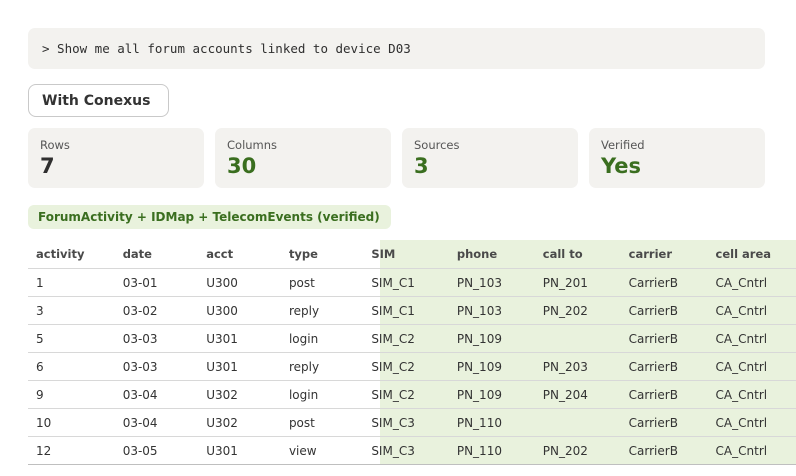  Describe the element at coordinates (156, 310) in the screenshot. I see `table-cell: 03-02` at that location.